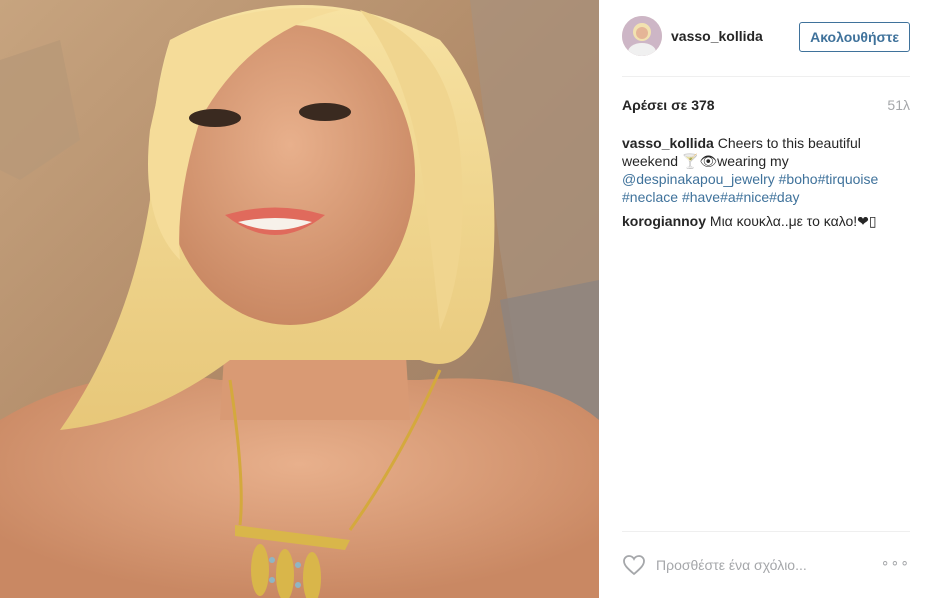 Image resolution: width=934 pixels, height=598 pixels. Describe the element at coordinates (698, 179) in the screenshot. I see `mention-link: @despinakapou_jewelry` at that location.